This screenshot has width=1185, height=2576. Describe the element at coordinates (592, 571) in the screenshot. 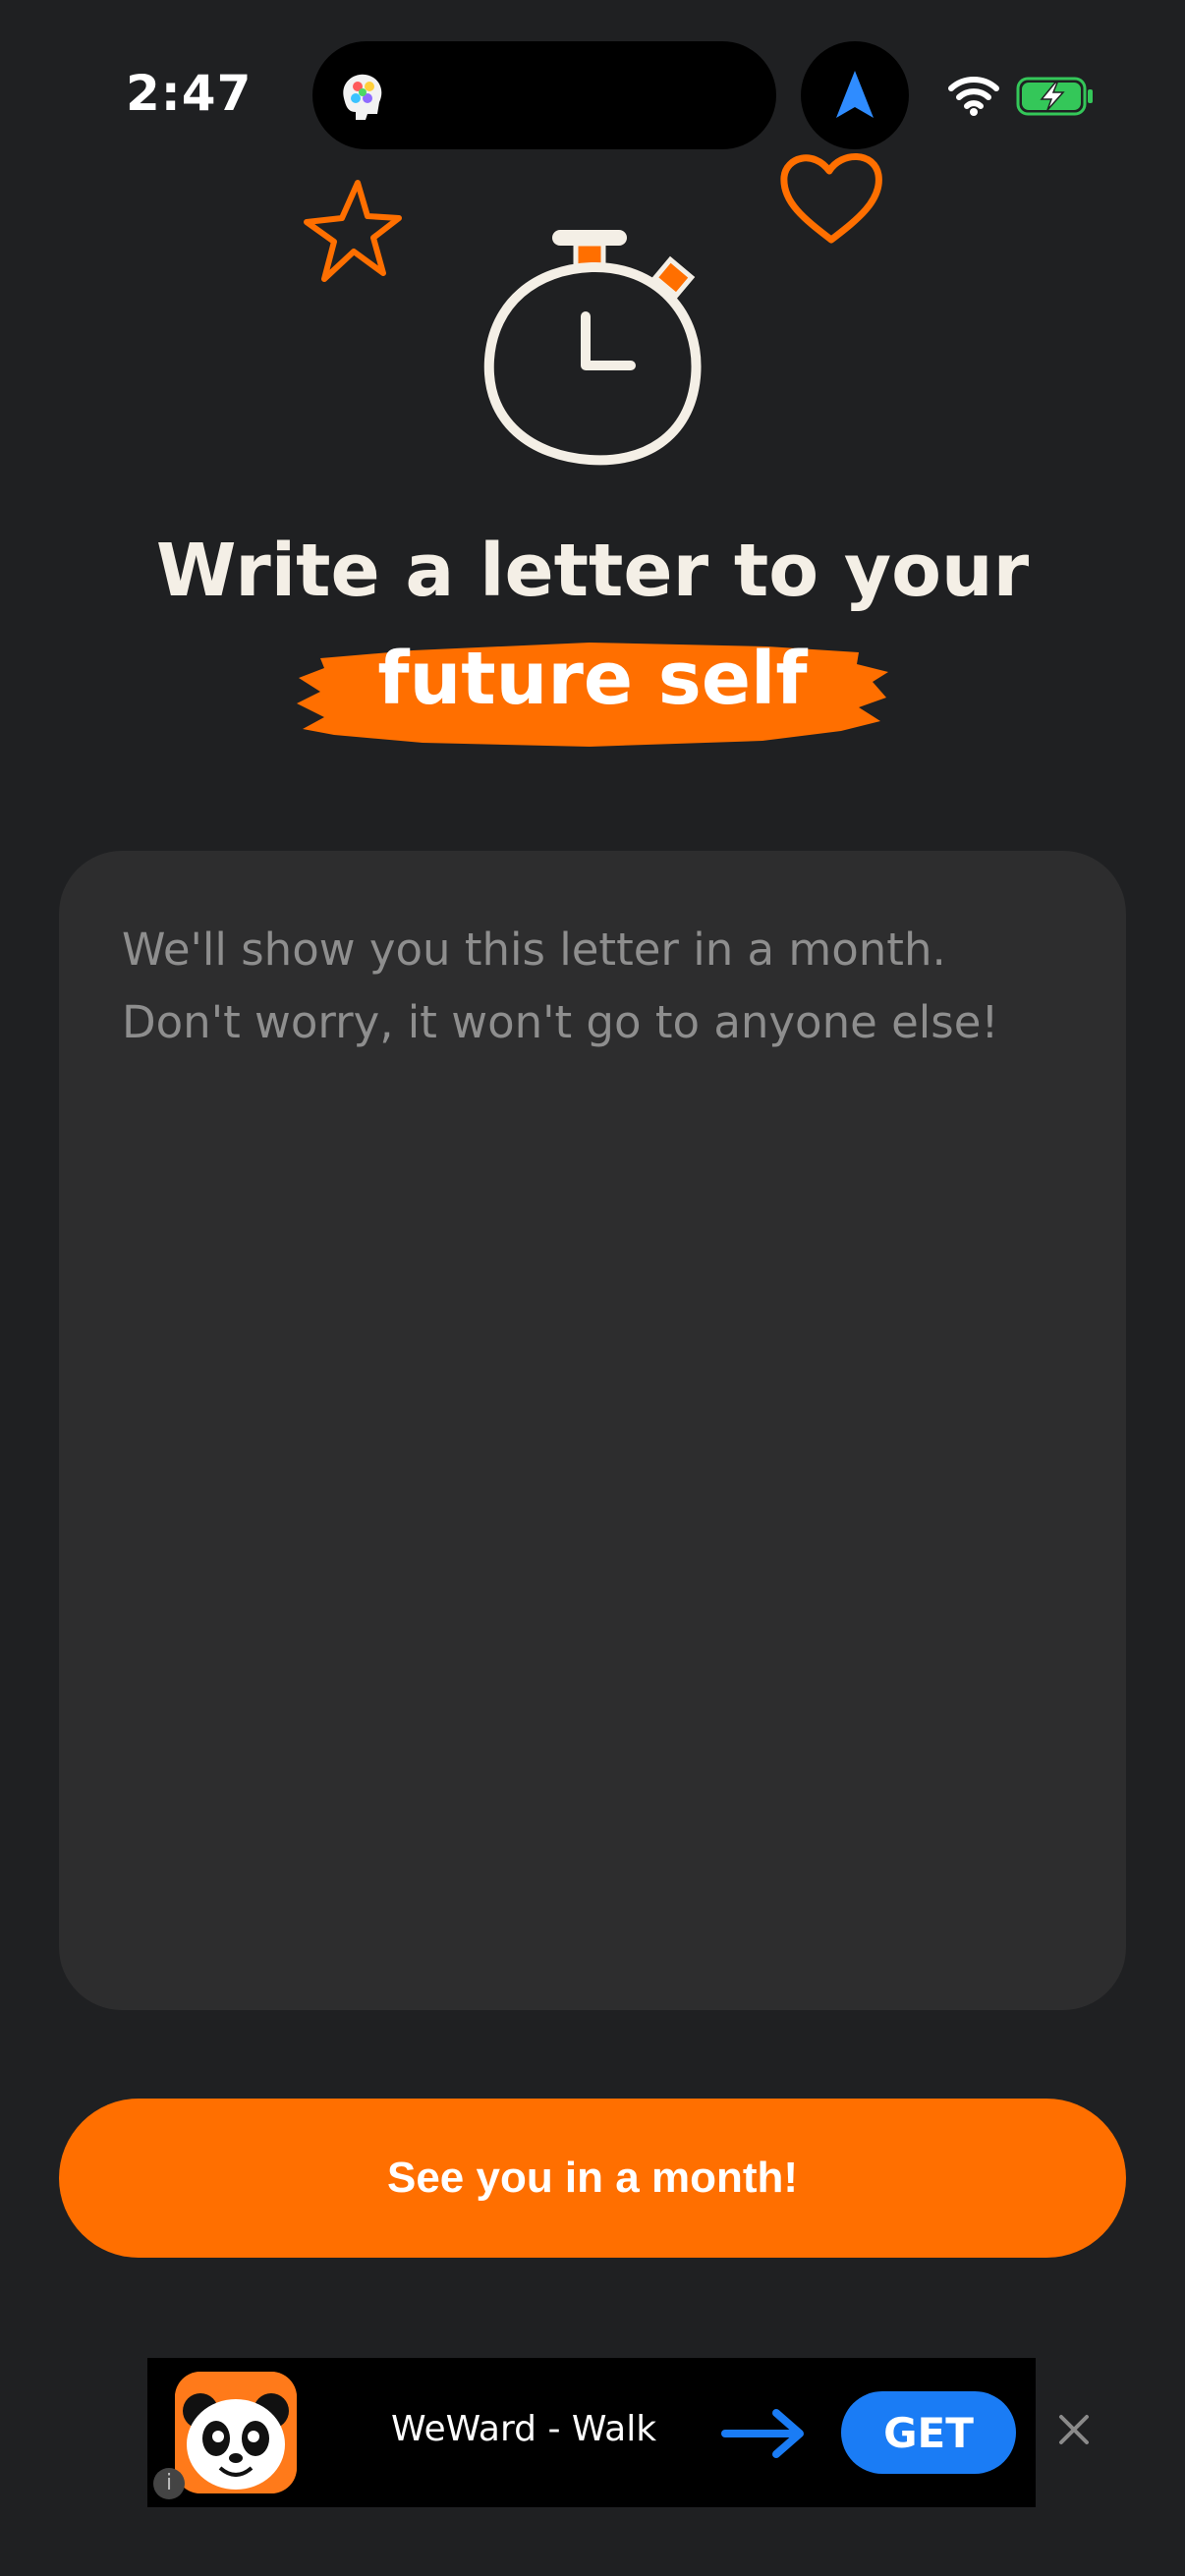

I see `page-title: Write a letter to your` at that location.